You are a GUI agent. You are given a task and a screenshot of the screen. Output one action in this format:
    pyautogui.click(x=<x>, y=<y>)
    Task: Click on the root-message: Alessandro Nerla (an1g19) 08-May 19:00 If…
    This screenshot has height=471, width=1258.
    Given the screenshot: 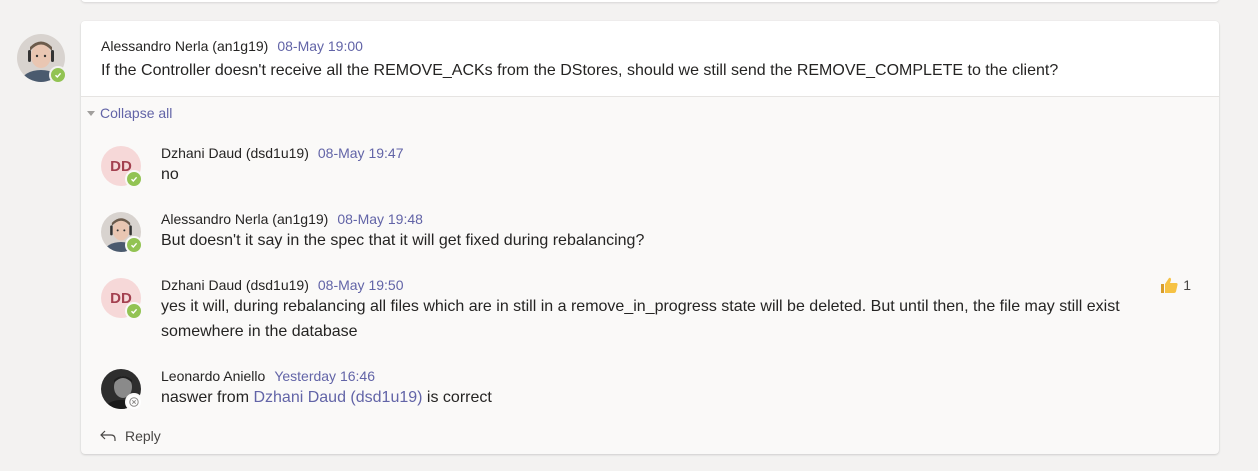 What is the action you would take?
    pyautogui.click(x=650, y=59)
    